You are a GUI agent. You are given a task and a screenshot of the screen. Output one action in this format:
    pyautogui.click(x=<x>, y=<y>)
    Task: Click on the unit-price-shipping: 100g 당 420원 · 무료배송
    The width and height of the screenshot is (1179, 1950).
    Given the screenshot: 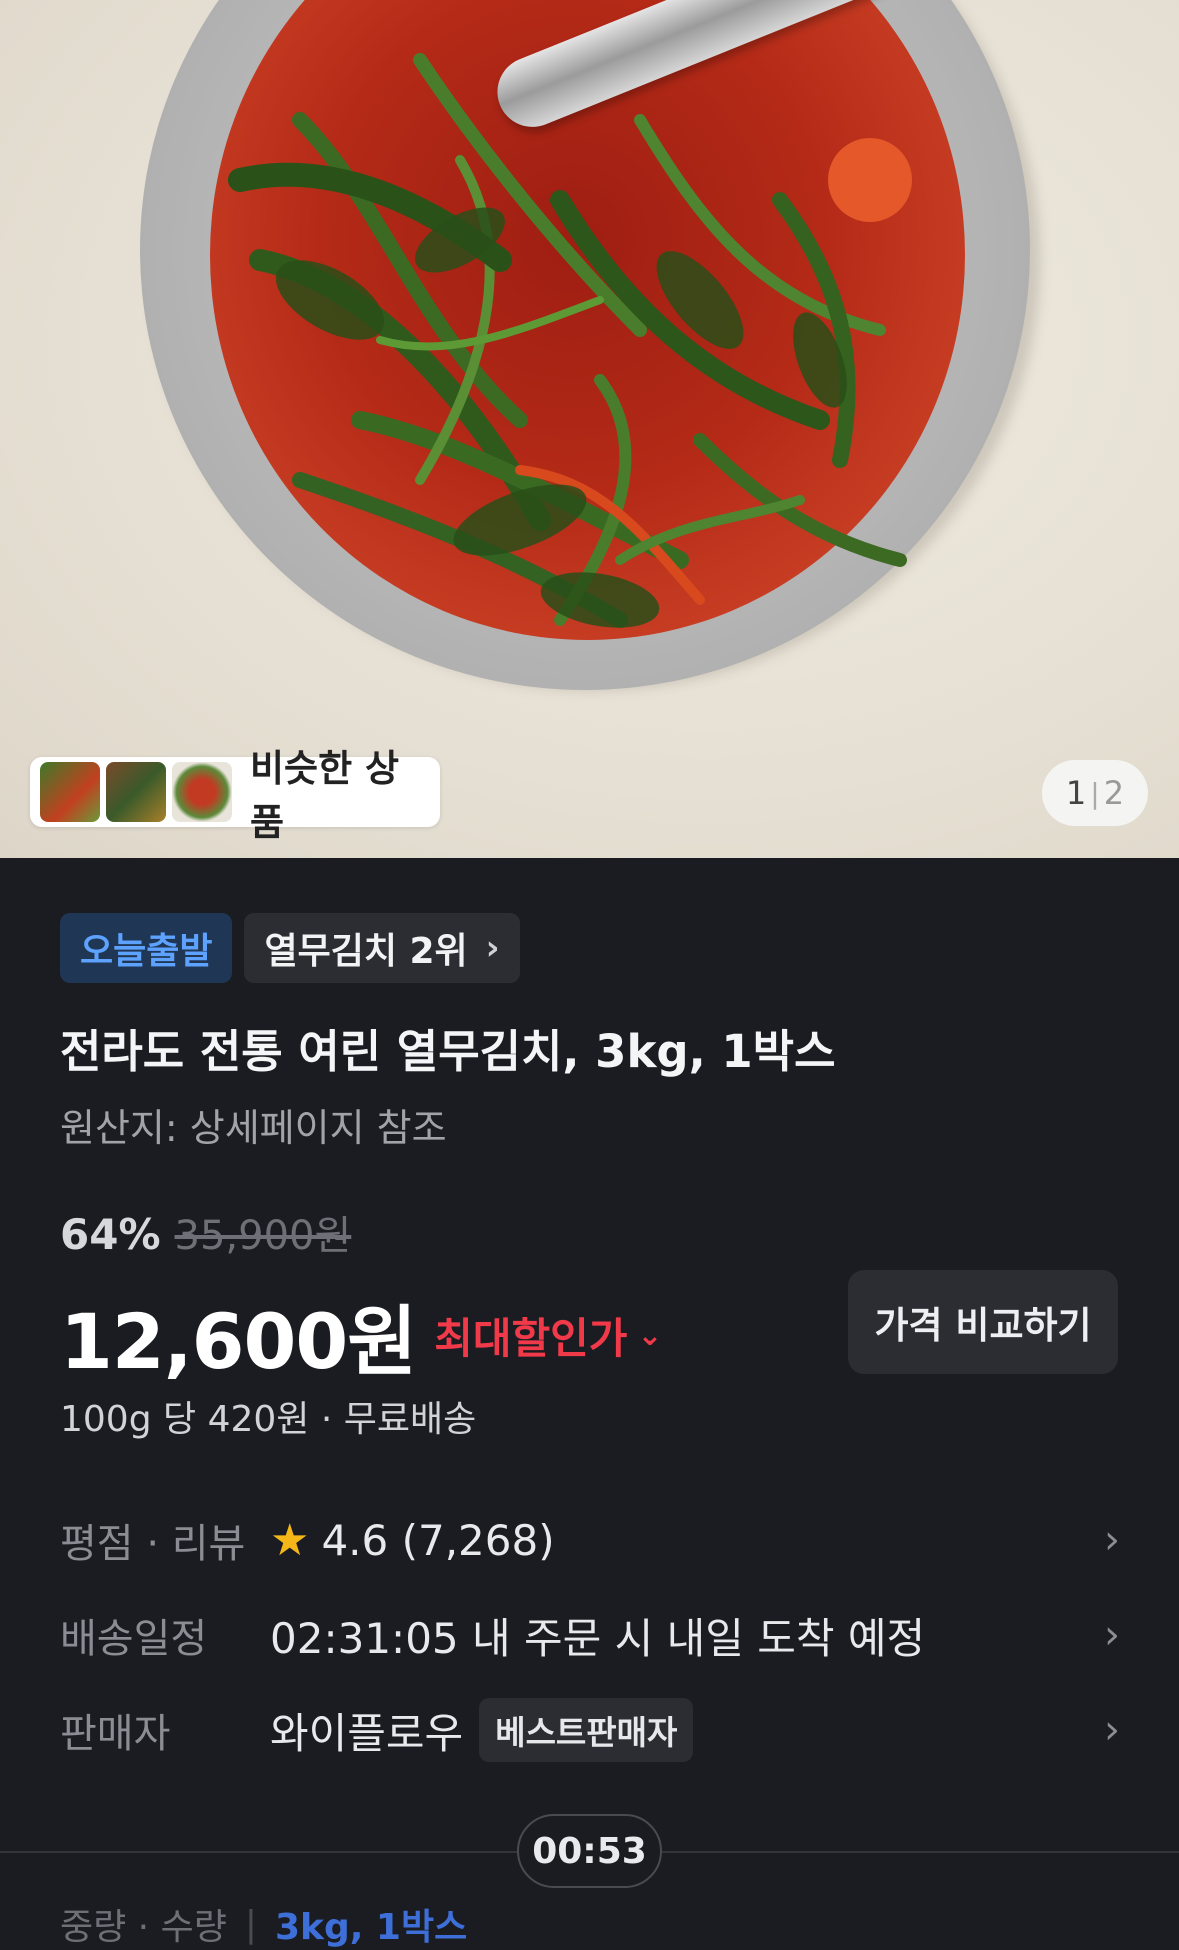 What is the action you would take?
    pyautogui.click(x=268, y=1419)
    